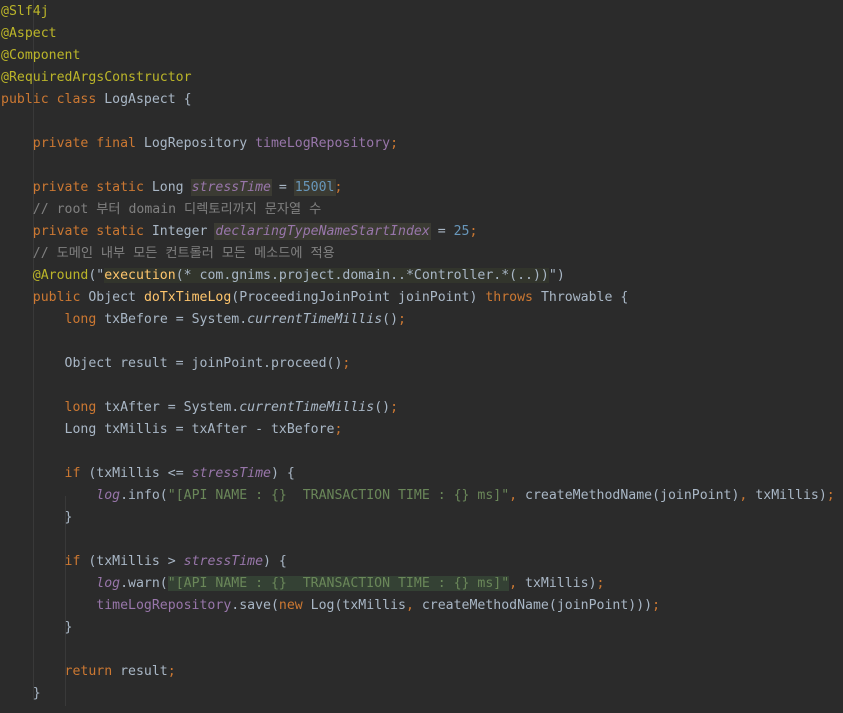  What do you see at coordinates (140, 275) in the screenshot?
I see `code-token: execution` at bounding box center [140, 275].